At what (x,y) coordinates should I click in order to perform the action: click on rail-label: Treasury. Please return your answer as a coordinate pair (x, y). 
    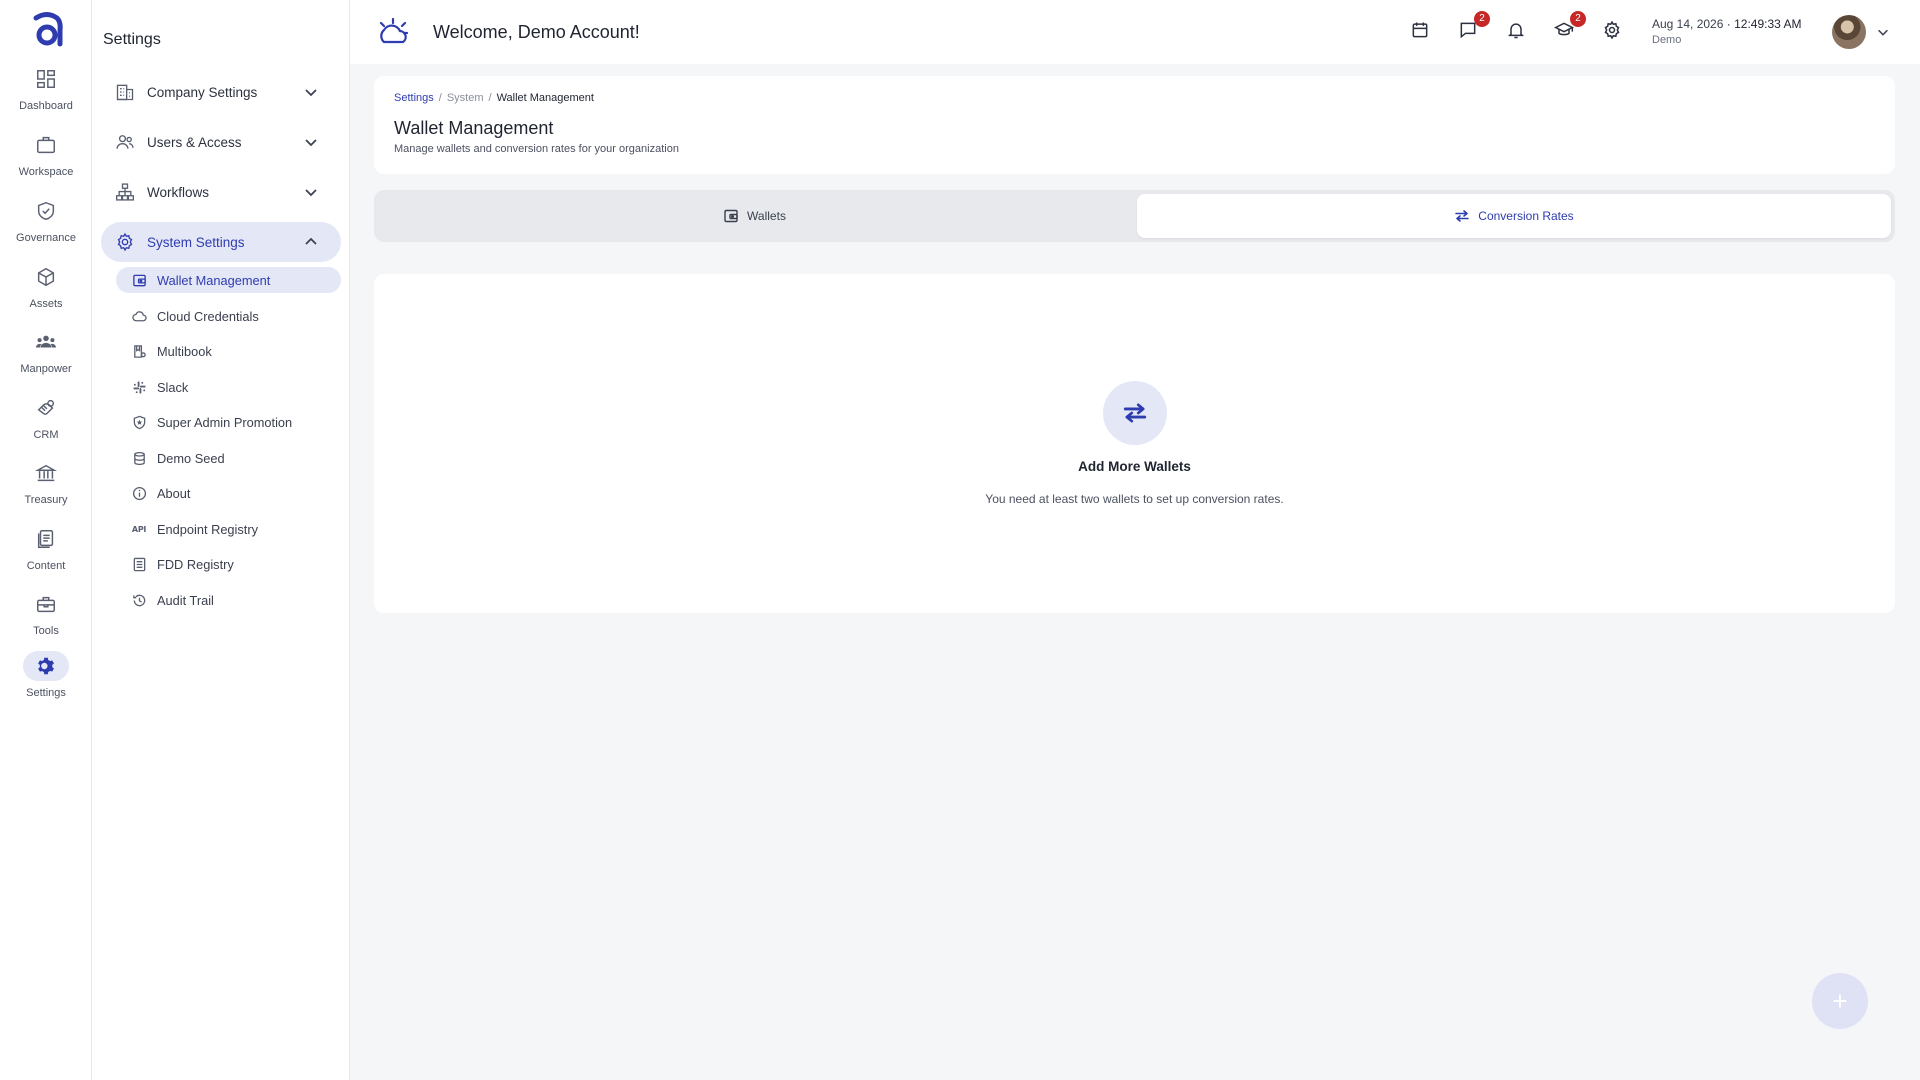
    Looking at the image, I should click on (46, 500).